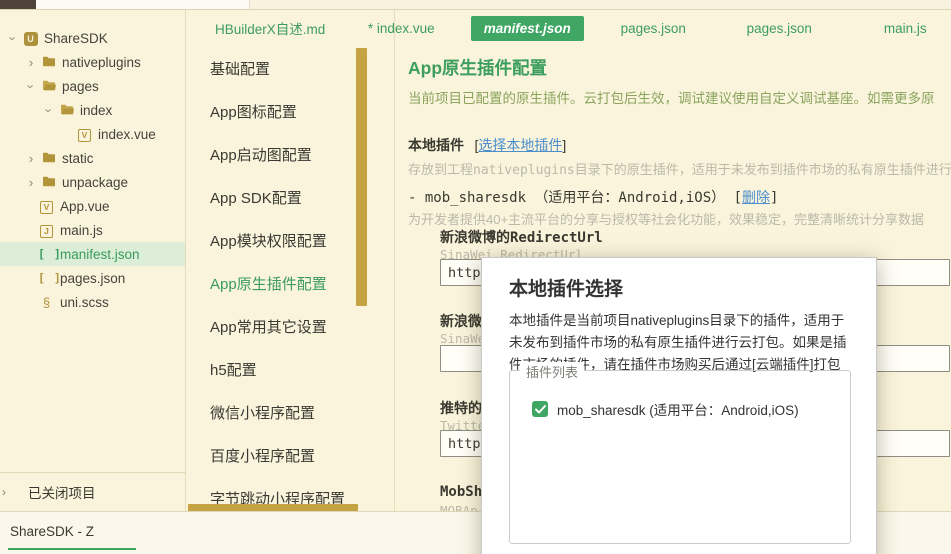  I want to click on tree-item-label: static, so click(78, 158).